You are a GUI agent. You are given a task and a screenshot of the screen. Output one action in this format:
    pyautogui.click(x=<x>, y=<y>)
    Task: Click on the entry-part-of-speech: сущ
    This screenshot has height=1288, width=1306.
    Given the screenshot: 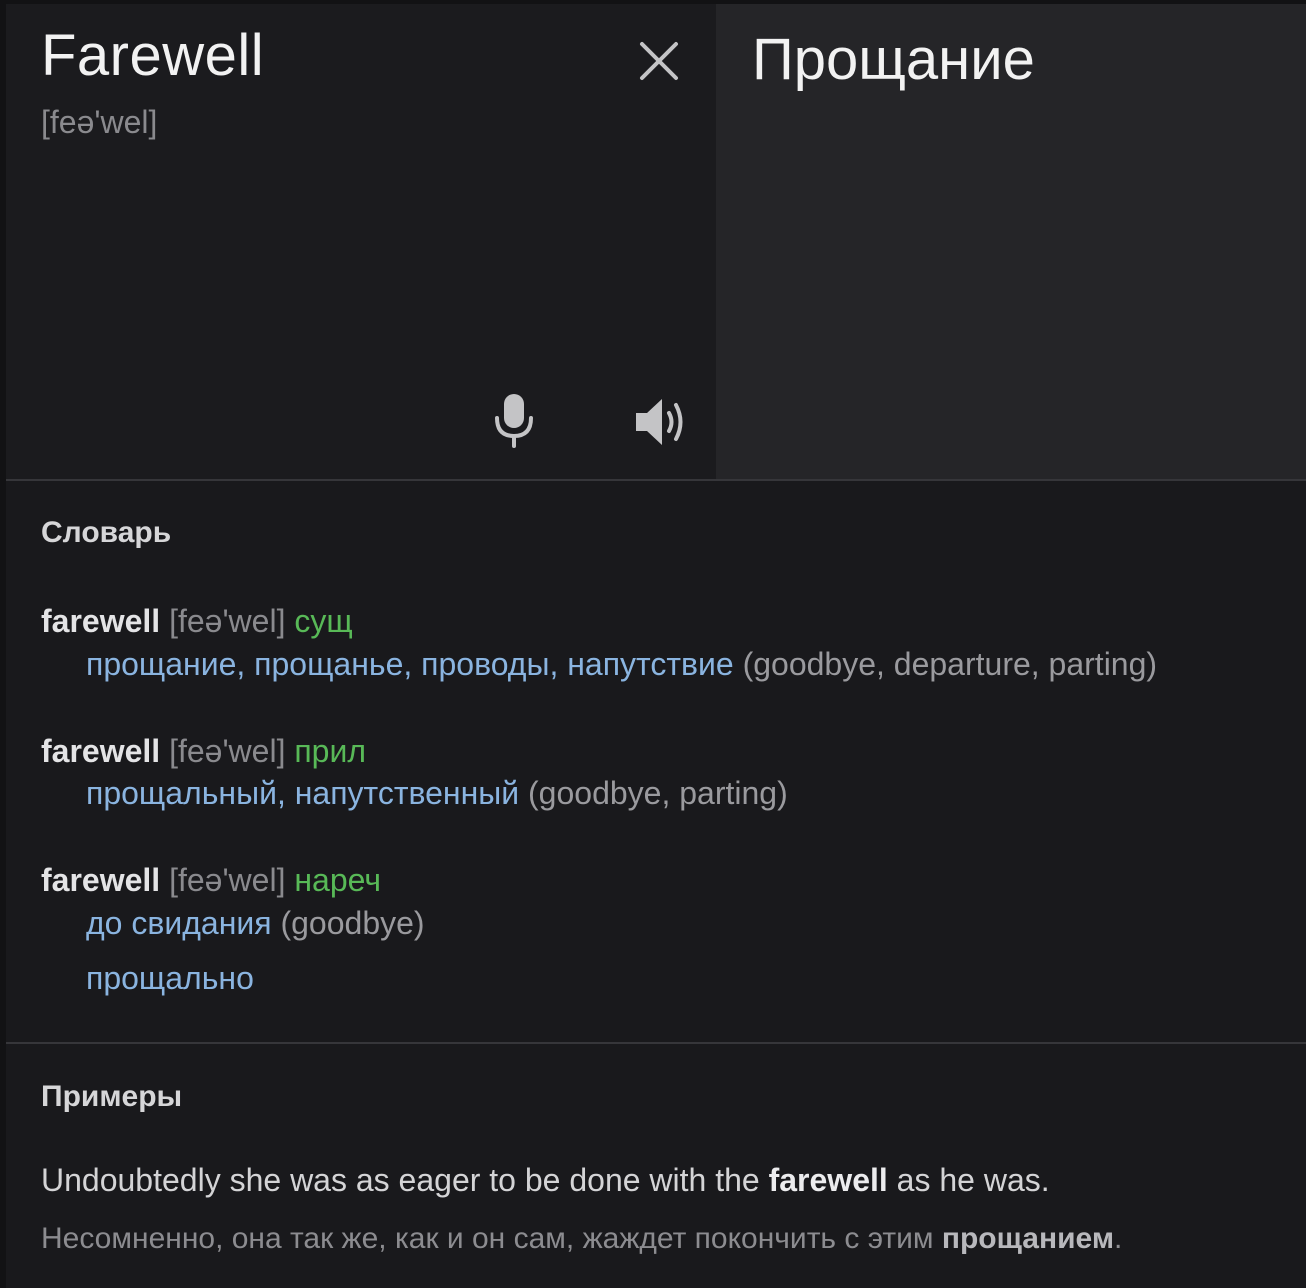 What is the action you would take?
    pyautogui.click(x=323, y=621)
    